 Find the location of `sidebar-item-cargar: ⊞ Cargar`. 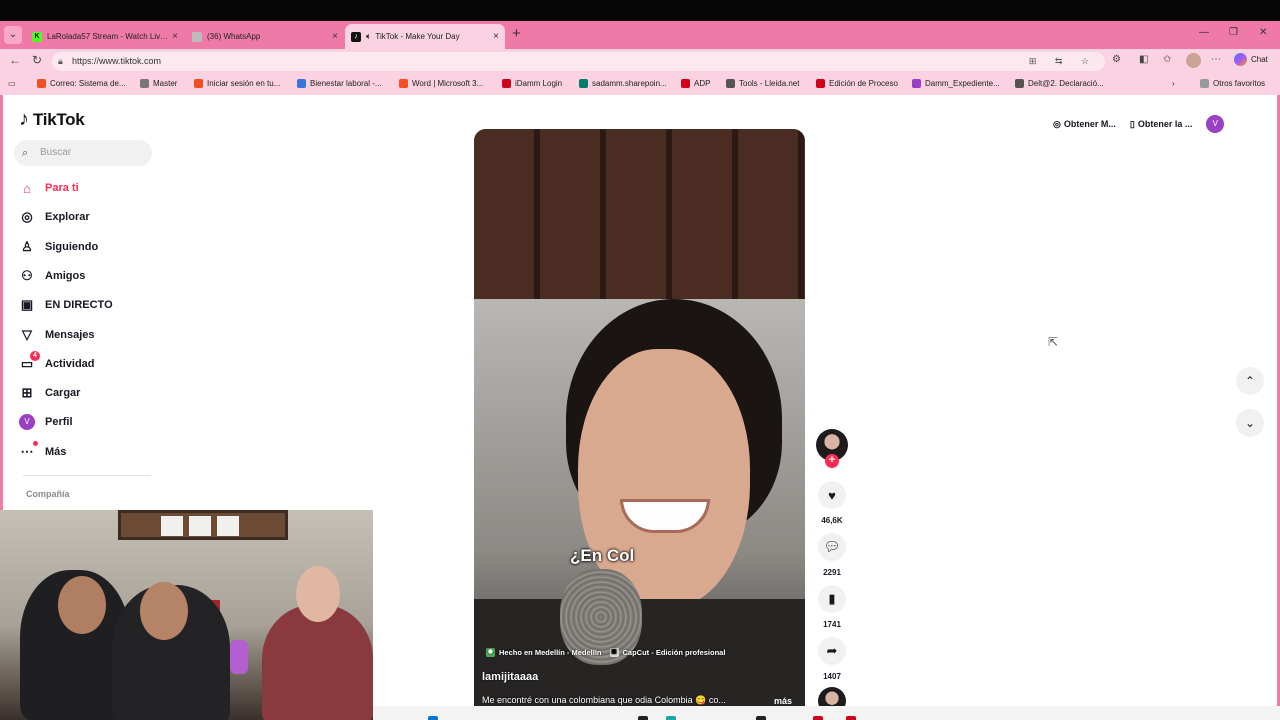

sidebar-item-cargar: ⊞ Cargar is located at coordinates (49, 393).